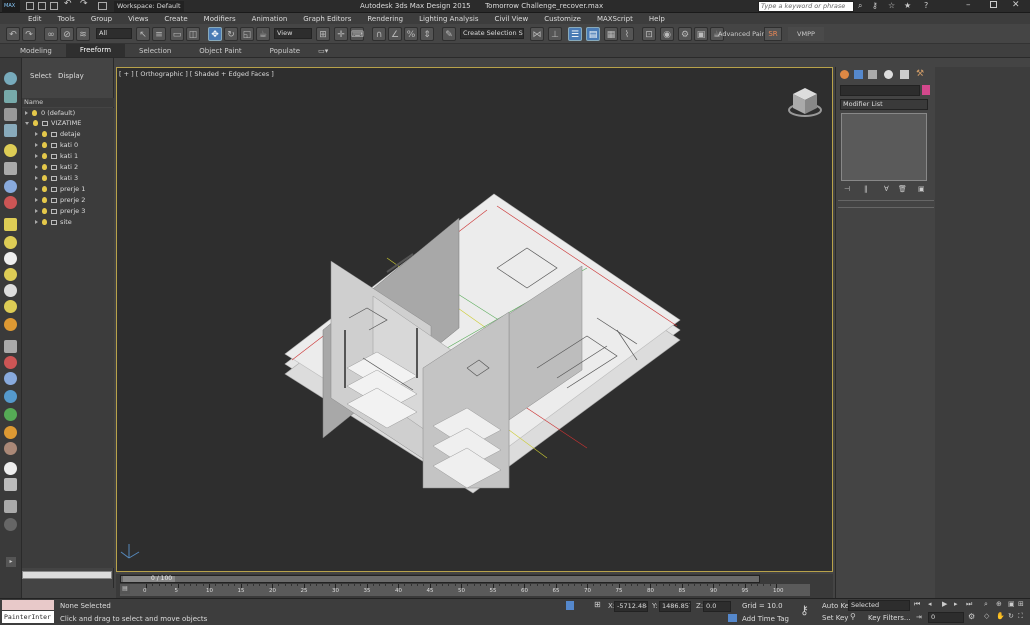 This screenshot has height=625, width=1030. I want to click on menu-edit: Edit, so click(35, 19).